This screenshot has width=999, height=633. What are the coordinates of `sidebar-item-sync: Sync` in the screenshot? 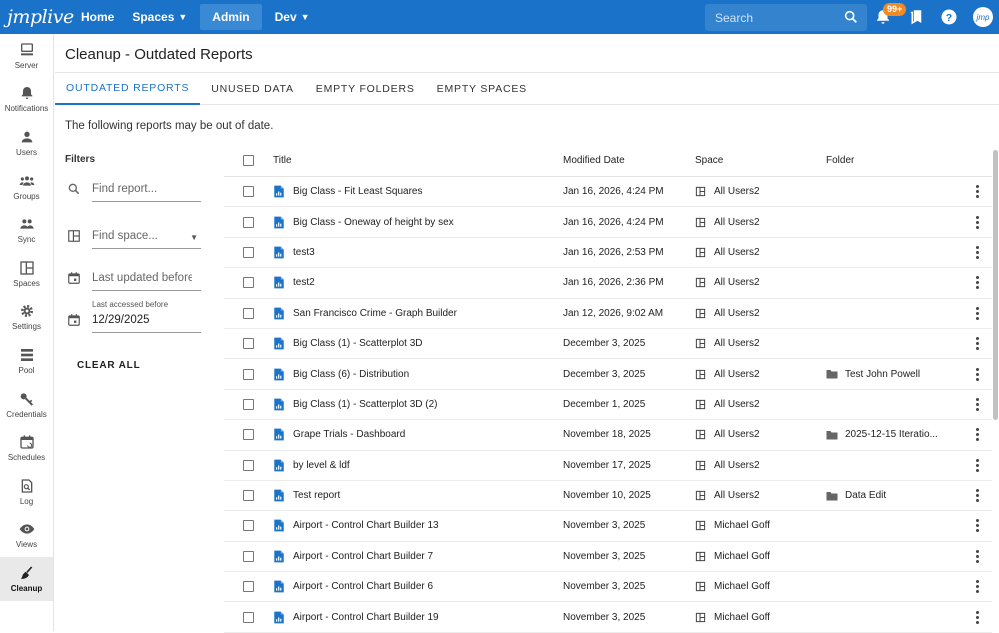 It's located at (26, 230).